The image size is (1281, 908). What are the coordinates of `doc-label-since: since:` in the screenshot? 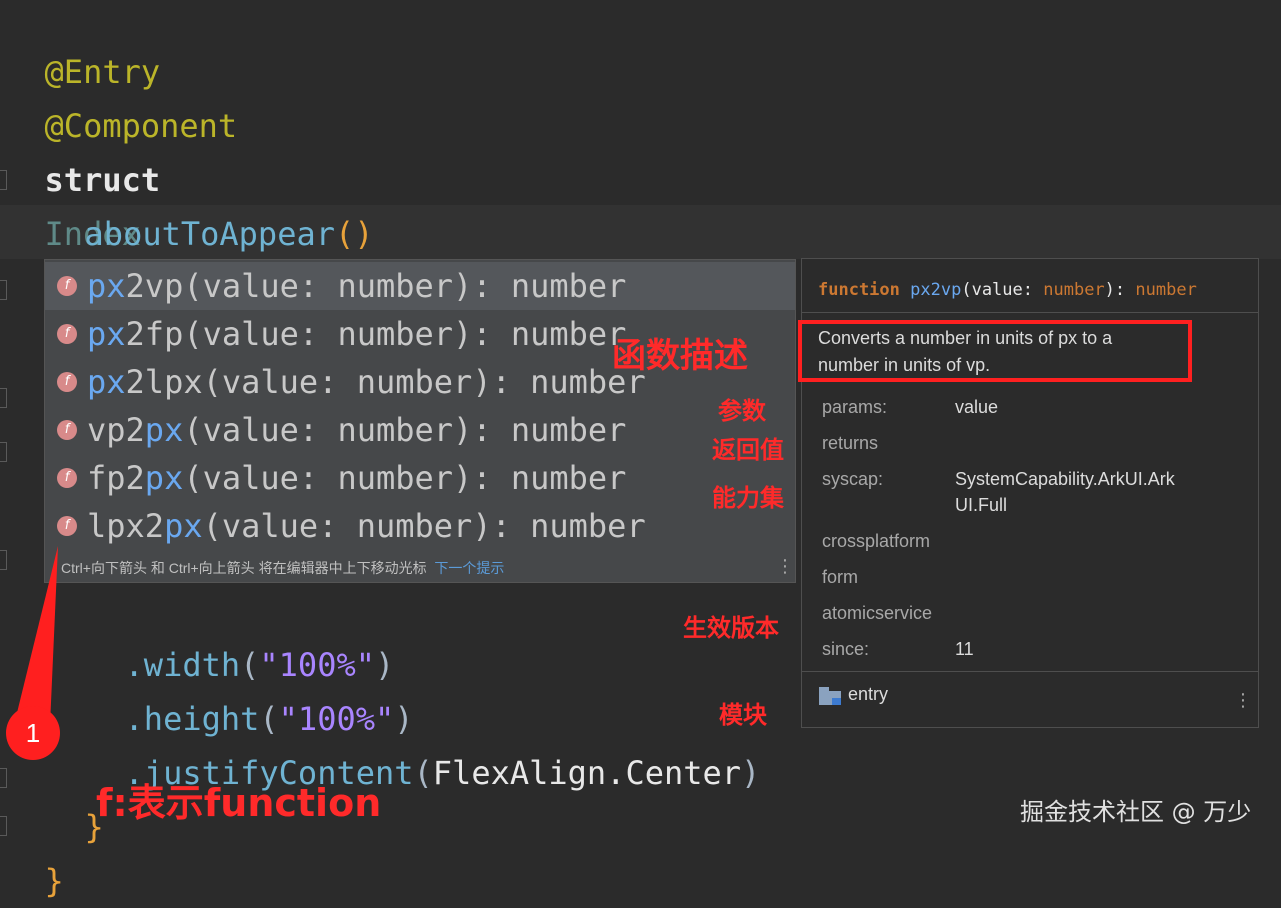 It's located at (846, 649).